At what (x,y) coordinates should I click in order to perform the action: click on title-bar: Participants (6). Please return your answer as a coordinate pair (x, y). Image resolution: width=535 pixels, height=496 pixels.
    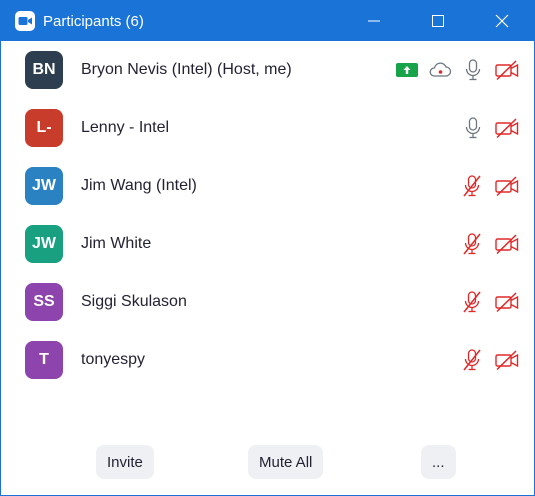
    Looking at the image, I should click on (267, 21).